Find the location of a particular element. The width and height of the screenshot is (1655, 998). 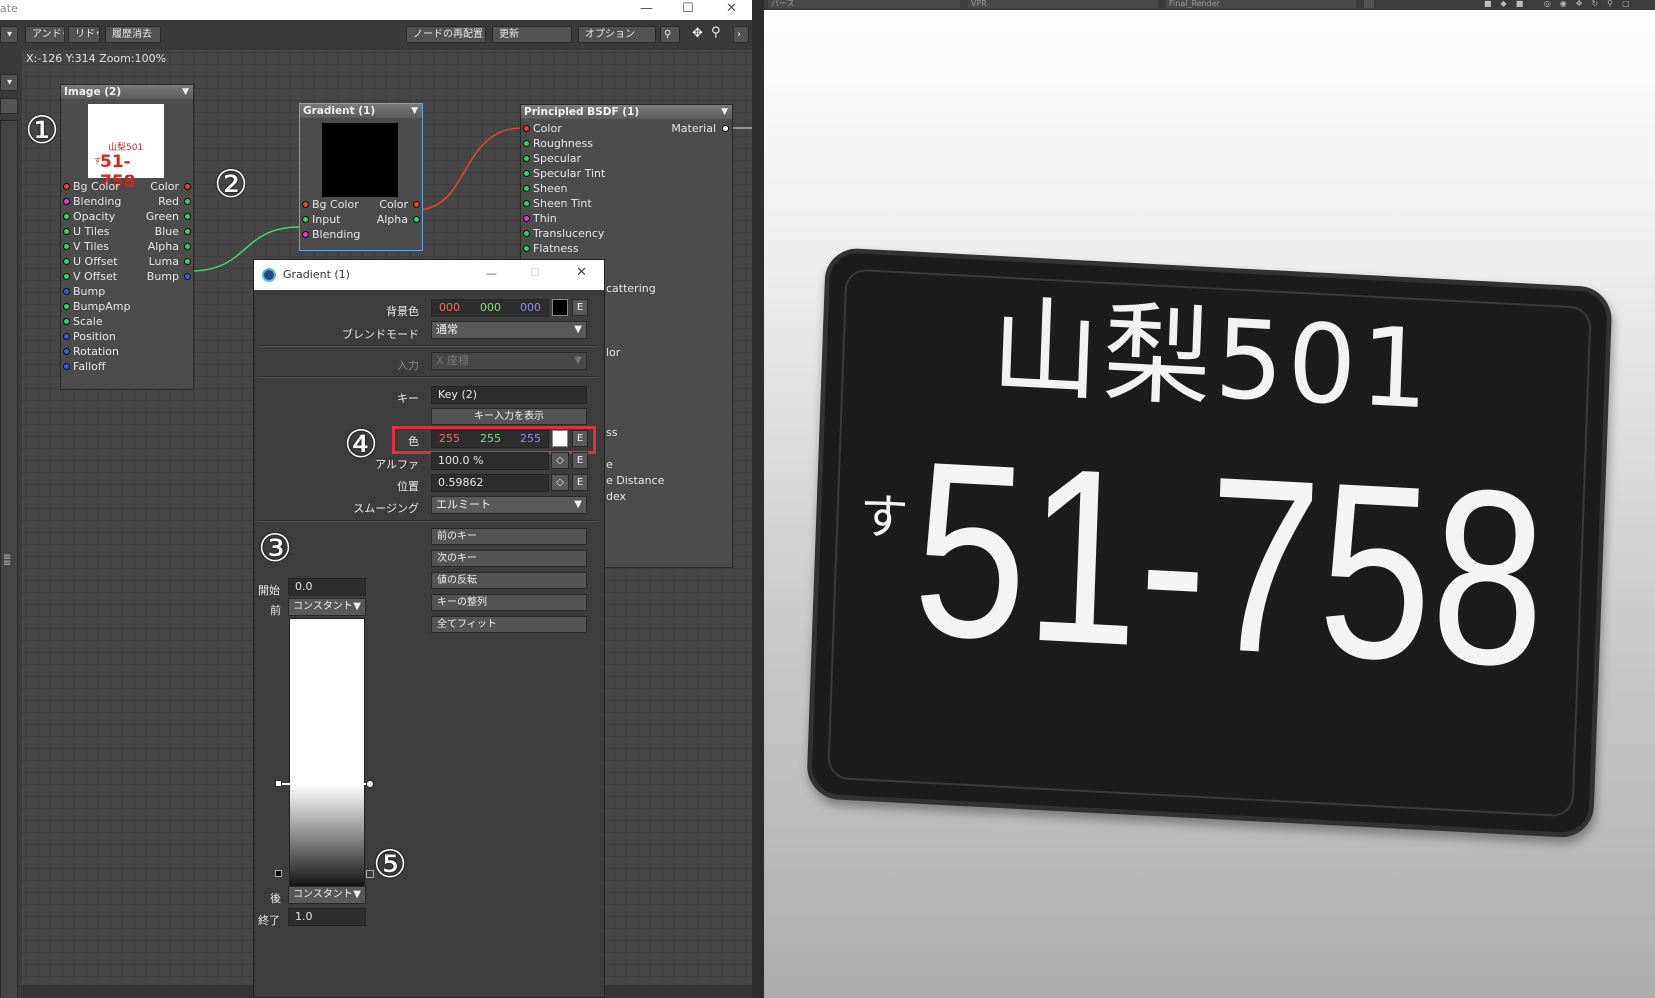

smoothing-label: スムージング is located at coordinates (386, 508).